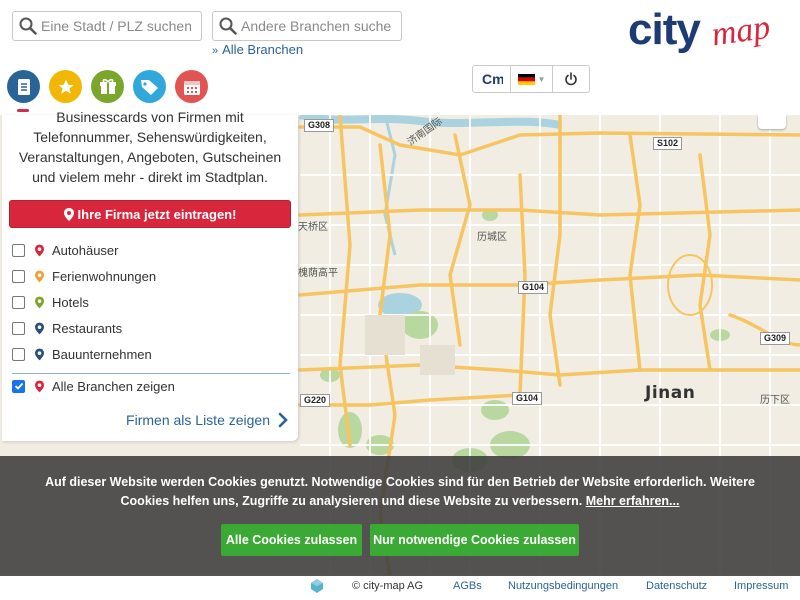 The image size is (800, 600). Describe the element at coordinates (150, 137) in the screenshot. I see `intro-line: Telefonnummer, Sehenswürdigkeiten,` at that location.